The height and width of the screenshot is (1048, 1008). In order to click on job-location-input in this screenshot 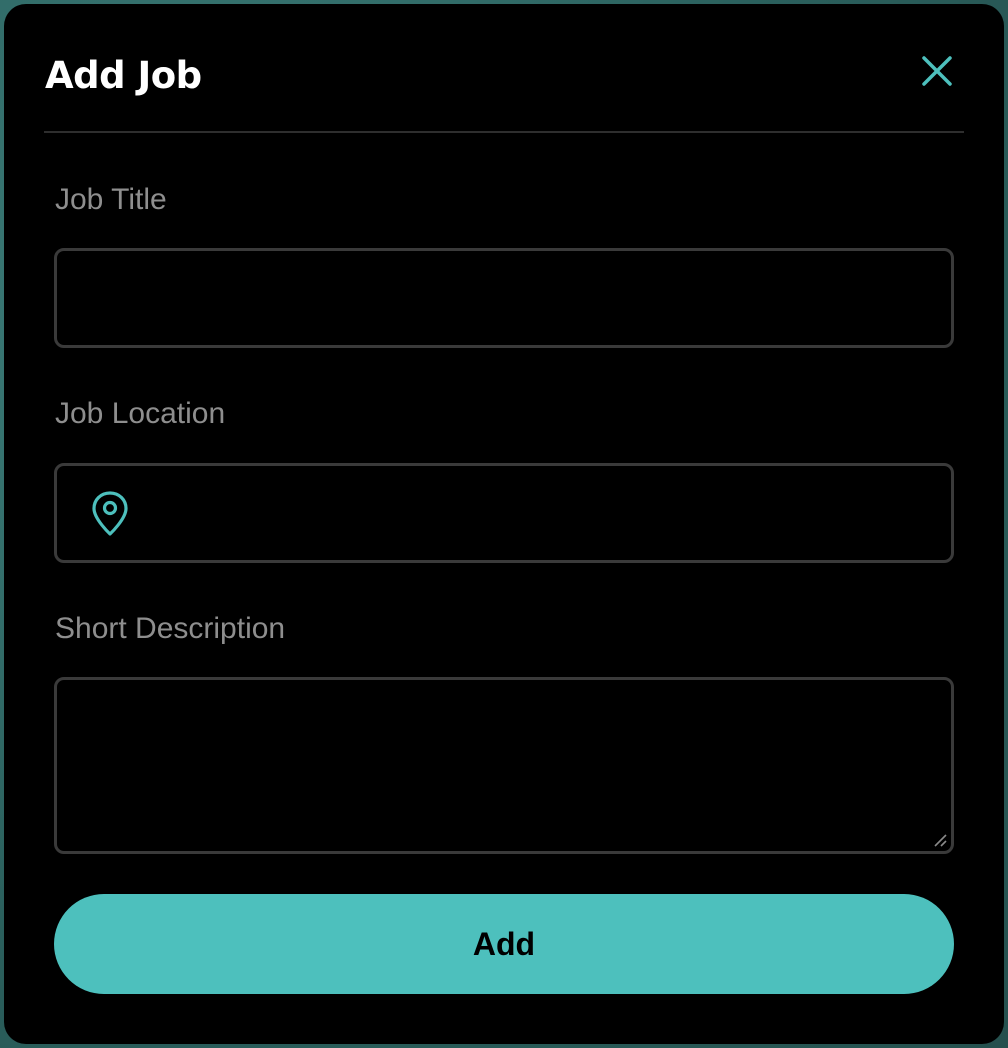, I will do `click(504, 513)`.